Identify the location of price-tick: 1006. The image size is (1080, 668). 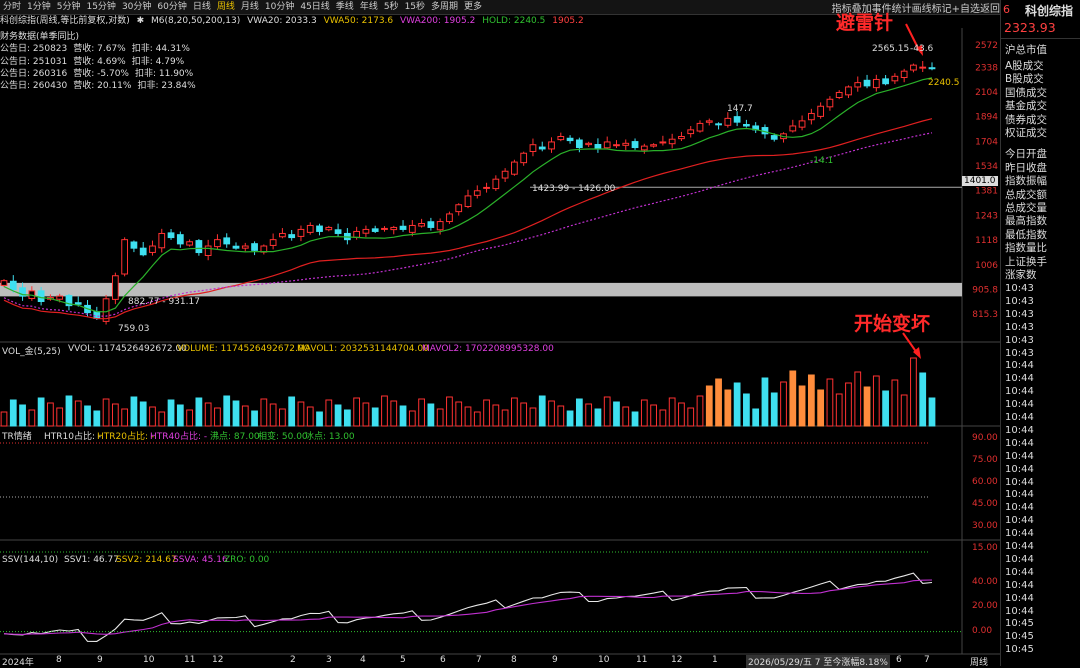
(986, 266).